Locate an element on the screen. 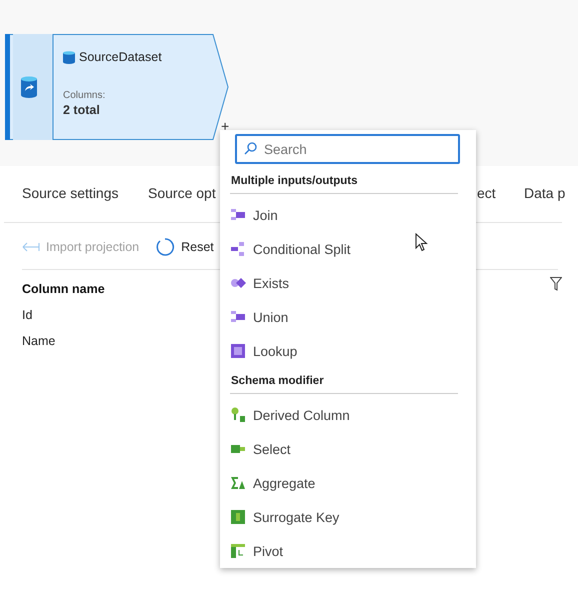 The width and height of the screenshot is (578, 600). tab: ect is located at coordinates (486, 193).